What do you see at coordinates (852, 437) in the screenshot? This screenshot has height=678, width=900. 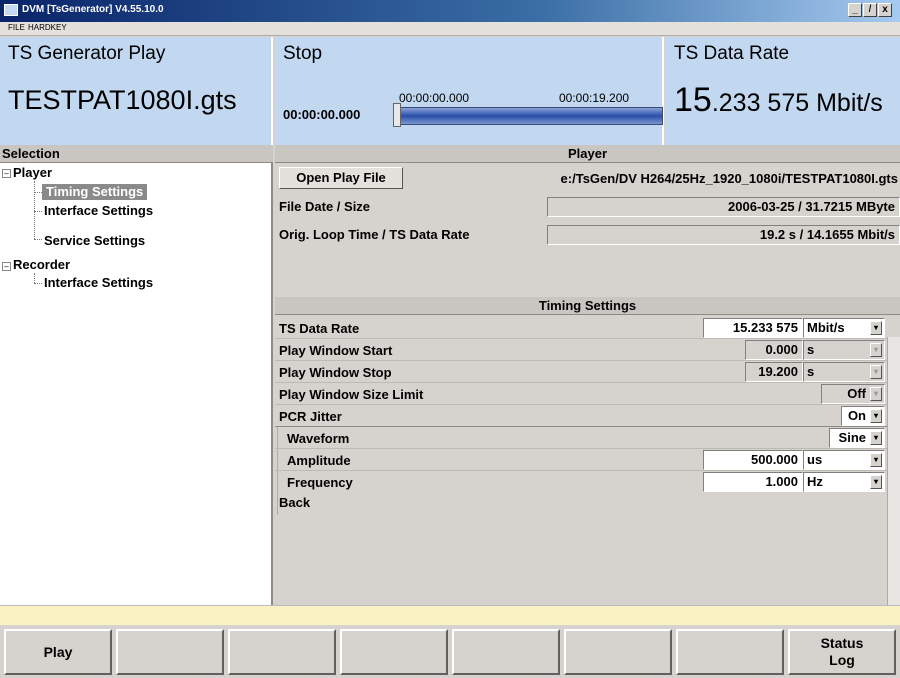 I see `waveform-value: Sine` at bounding box center [852, 437].